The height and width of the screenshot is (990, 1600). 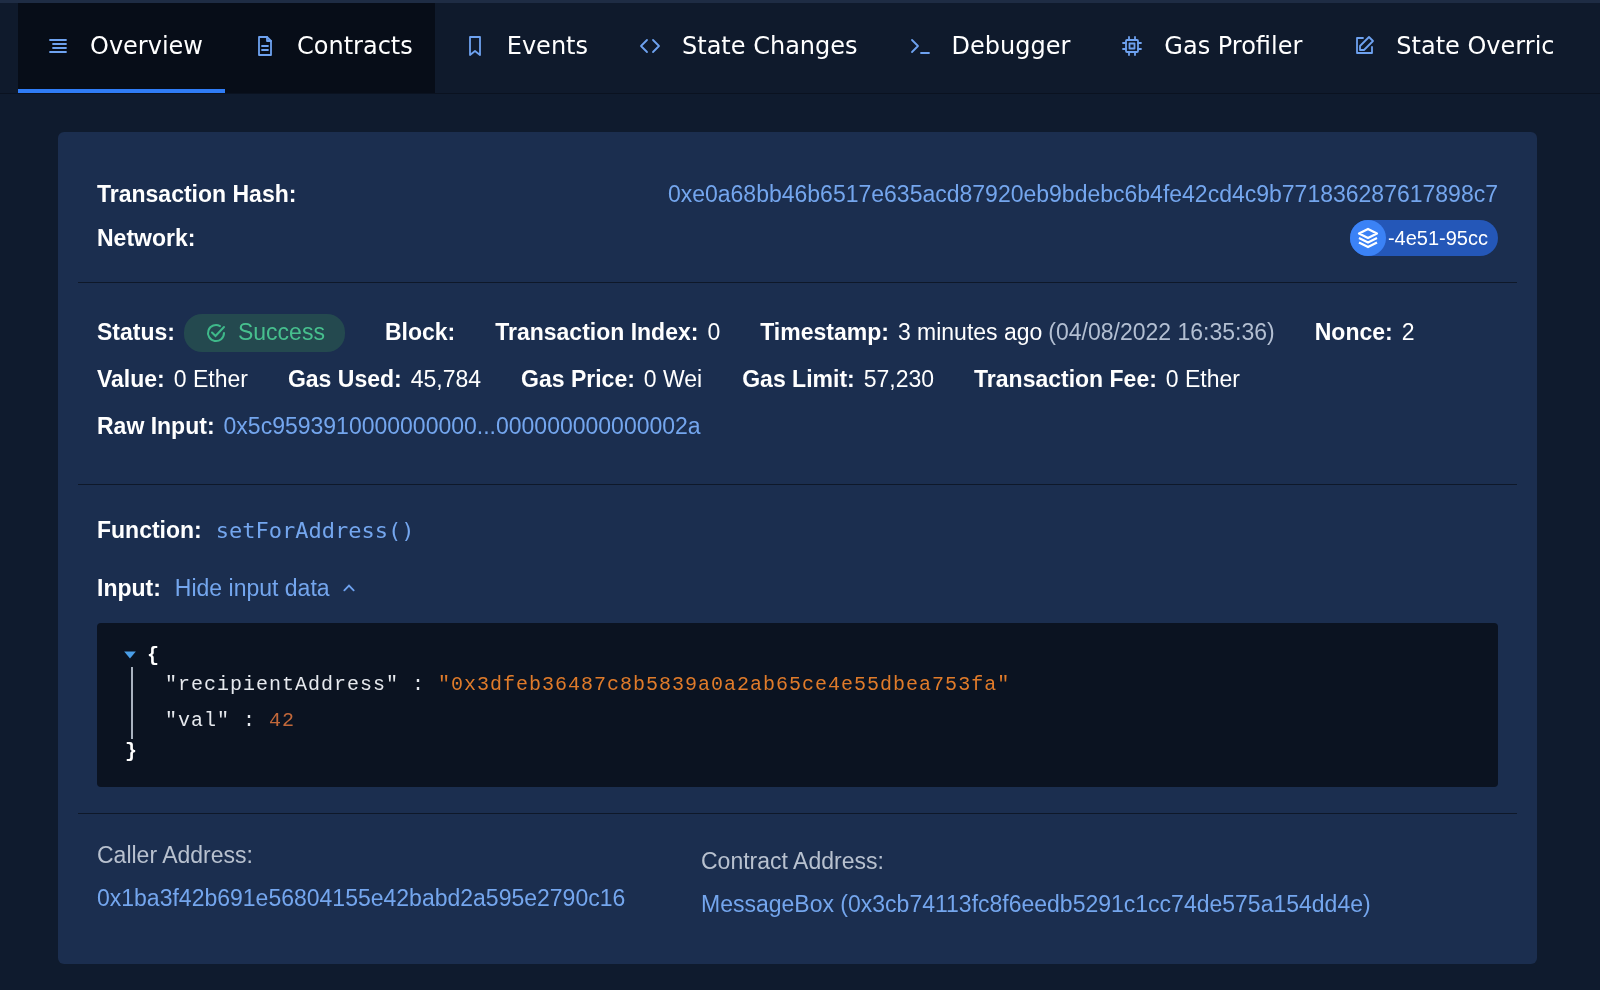 What do you see at coordinates (129, 588) in the screenshot?
I see `field-label: Input:` at bounding box center [129, 588].